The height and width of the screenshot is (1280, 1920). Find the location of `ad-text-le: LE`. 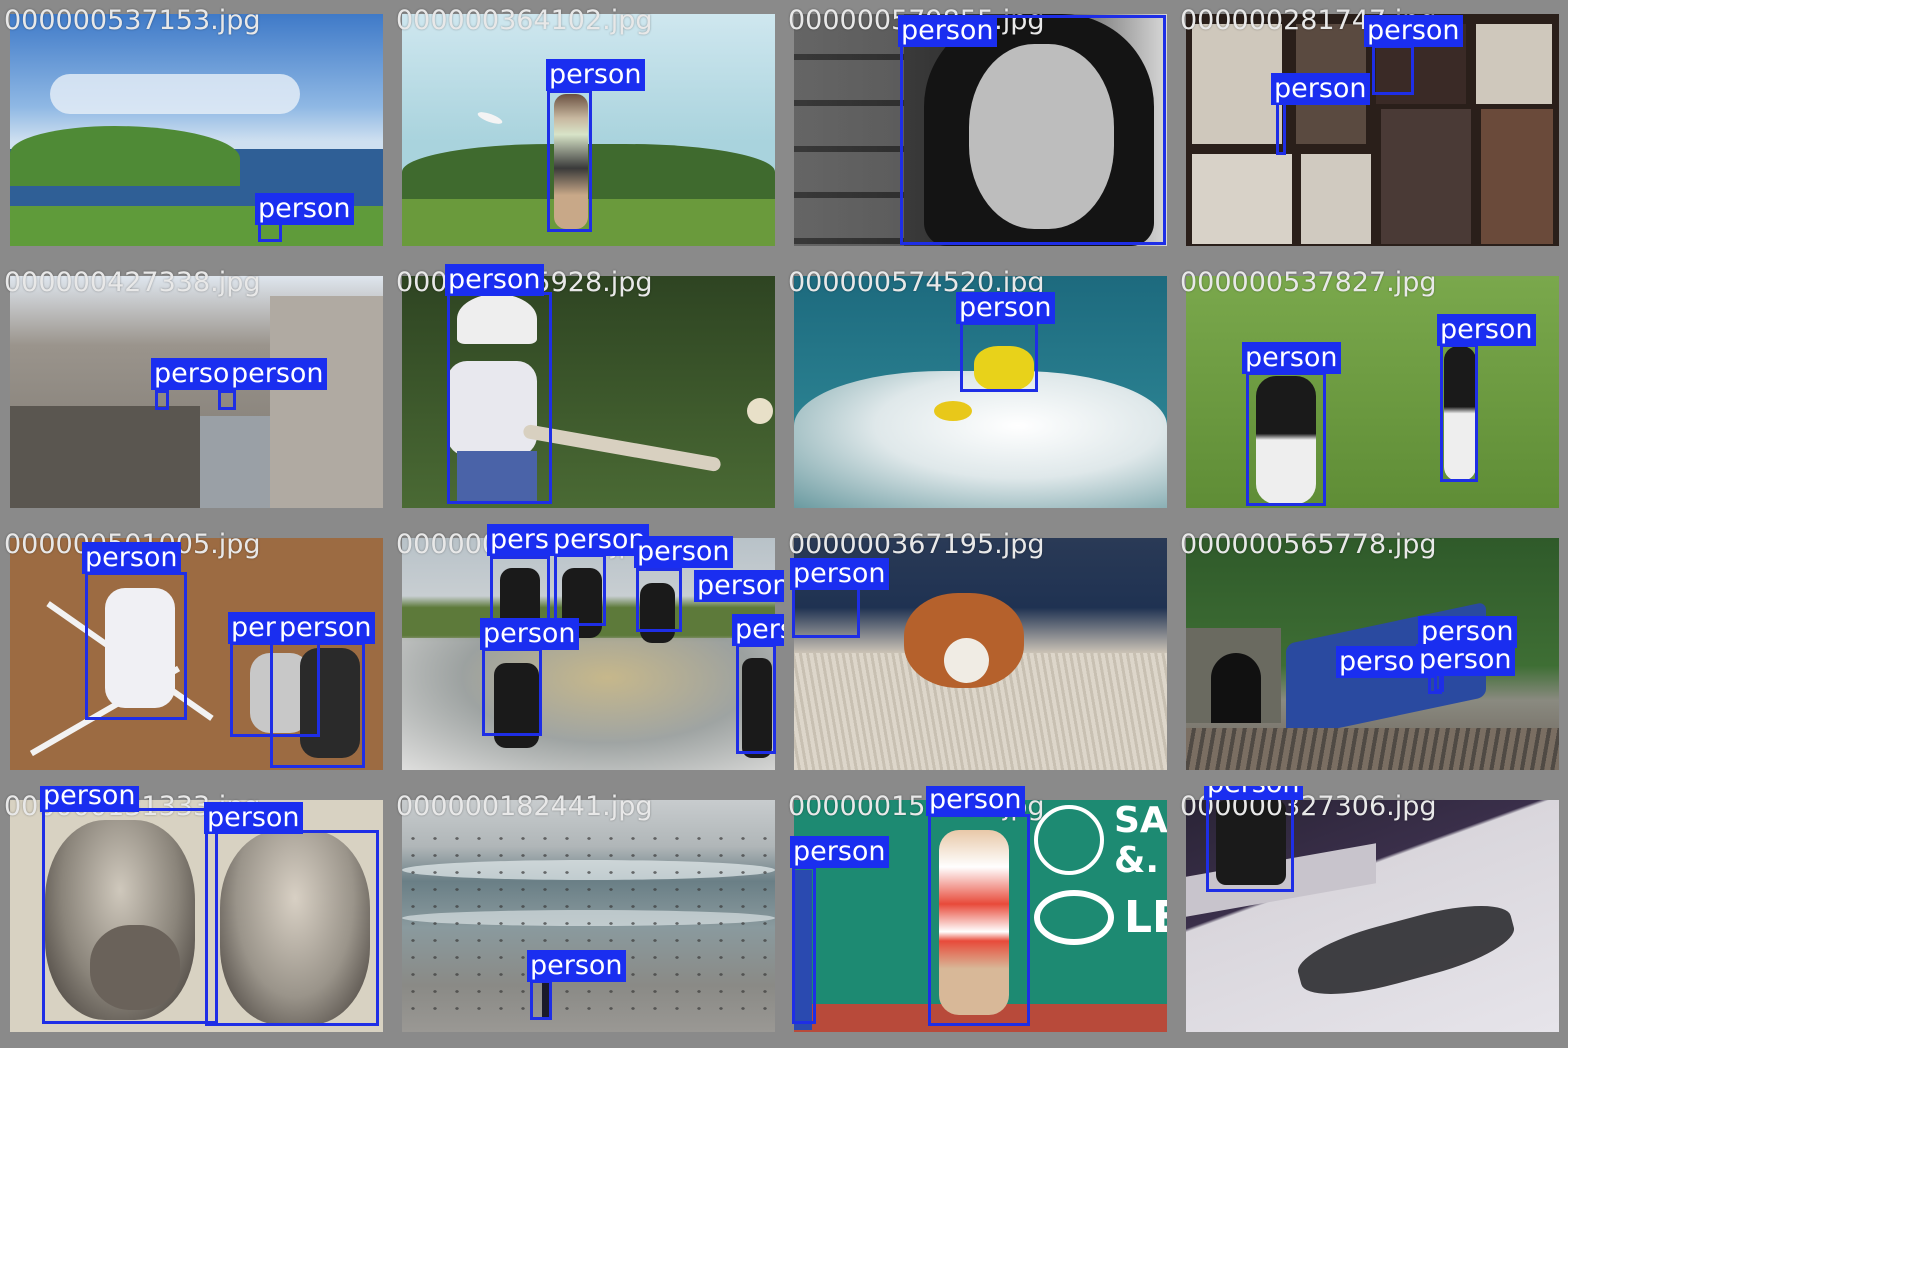

ad-text-le: LE is located at coordinates (1145, 917).